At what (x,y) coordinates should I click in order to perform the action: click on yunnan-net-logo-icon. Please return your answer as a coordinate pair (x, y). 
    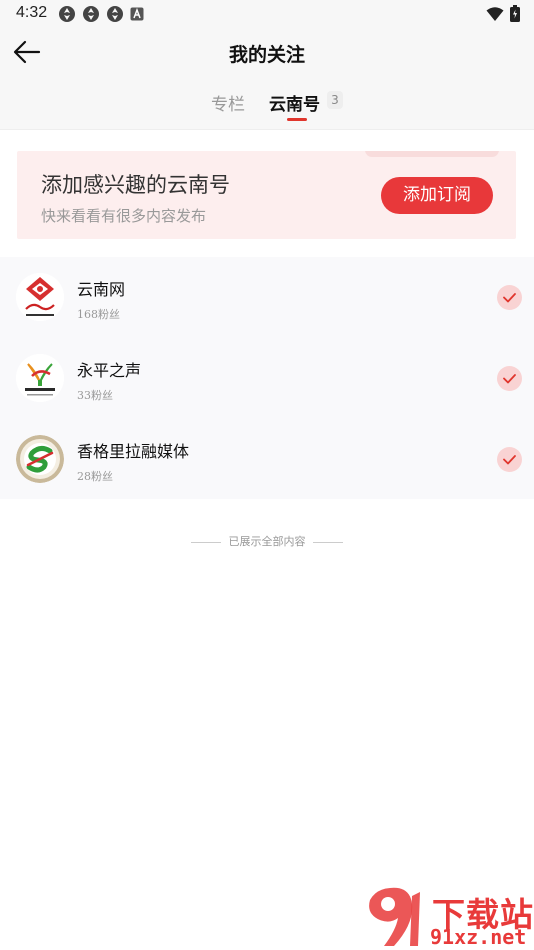
    Looking at the image, I should click on (40, 297).